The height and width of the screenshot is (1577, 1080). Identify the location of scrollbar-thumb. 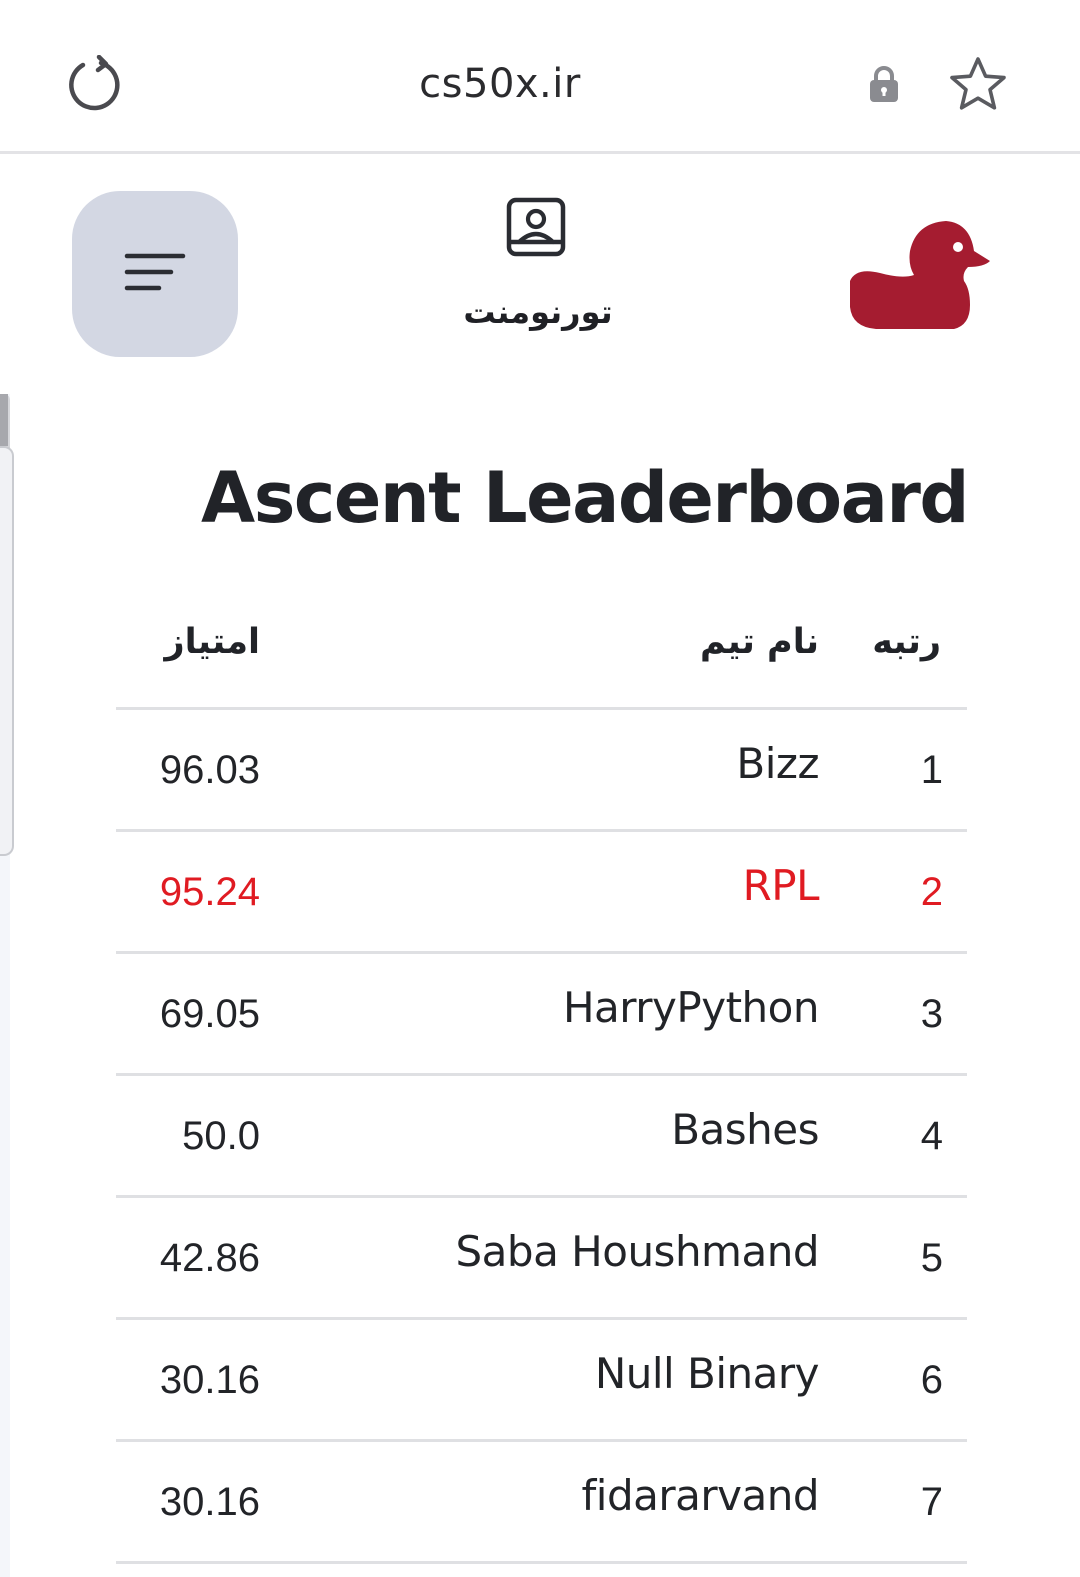
(4, 420).